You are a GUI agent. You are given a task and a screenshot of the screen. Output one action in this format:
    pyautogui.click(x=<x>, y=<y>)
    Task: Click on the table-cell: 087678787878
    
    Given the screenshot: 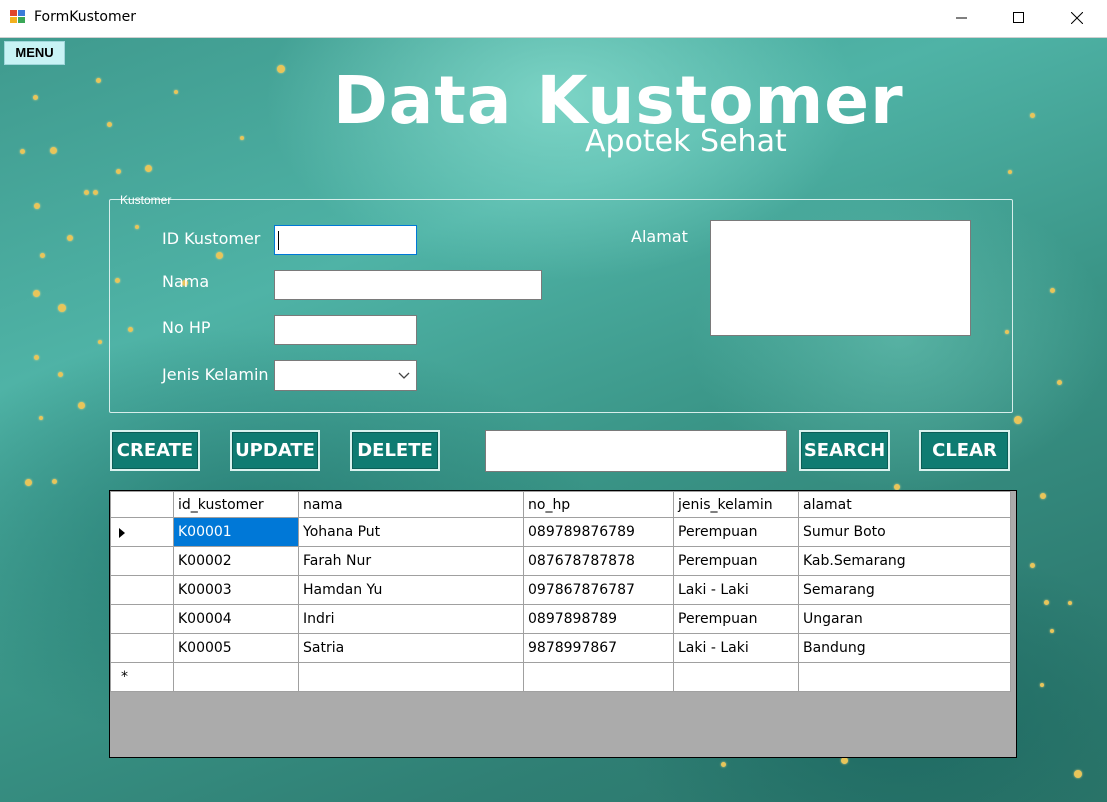 What is the action you would take?
    pyautogui.click(x=598, y=561)
    